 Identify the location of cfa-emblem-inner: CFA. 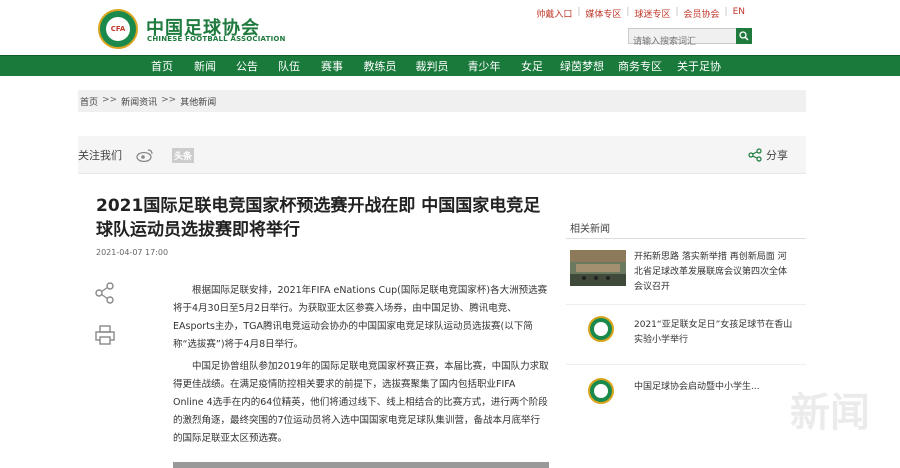
(118, 29).